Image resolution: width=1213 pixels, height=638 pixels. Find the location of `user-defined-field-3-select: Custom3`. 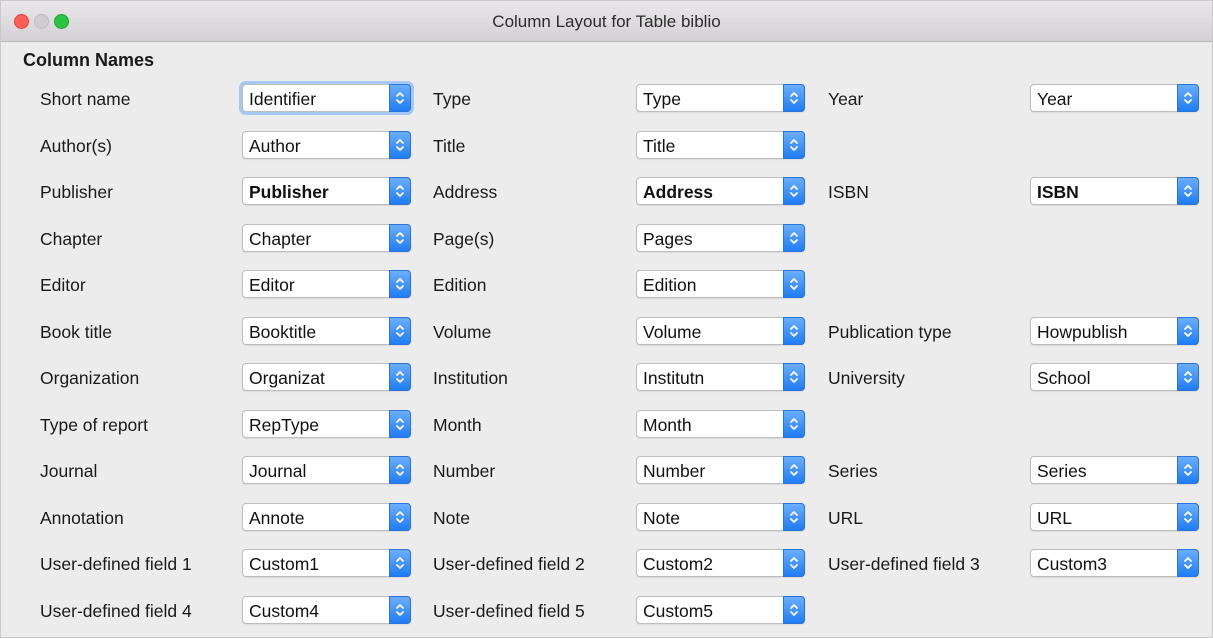

user-defined-field-3-select: Custom3 is located at coordinates (1114, 563).